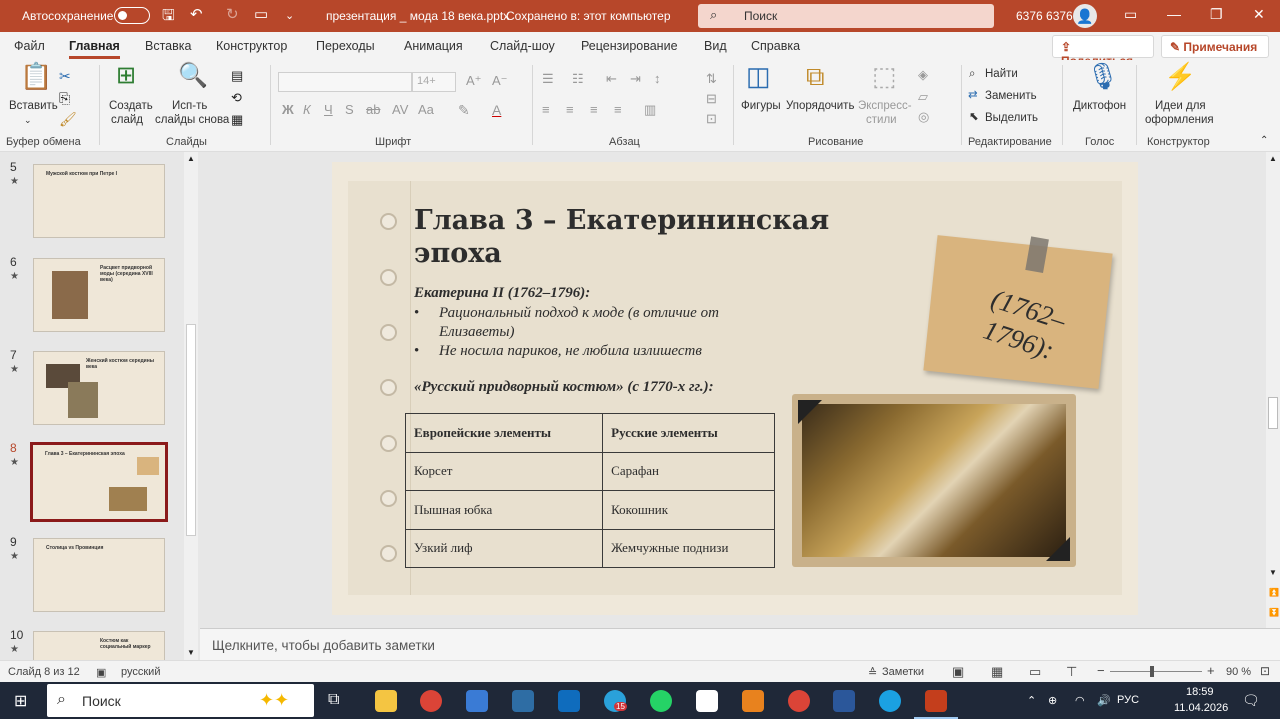 The width and height of the screenshot is (1280, 719). Describe the element at coordinates (844, 701) in the screenshot. I see `word-icon` at that location.